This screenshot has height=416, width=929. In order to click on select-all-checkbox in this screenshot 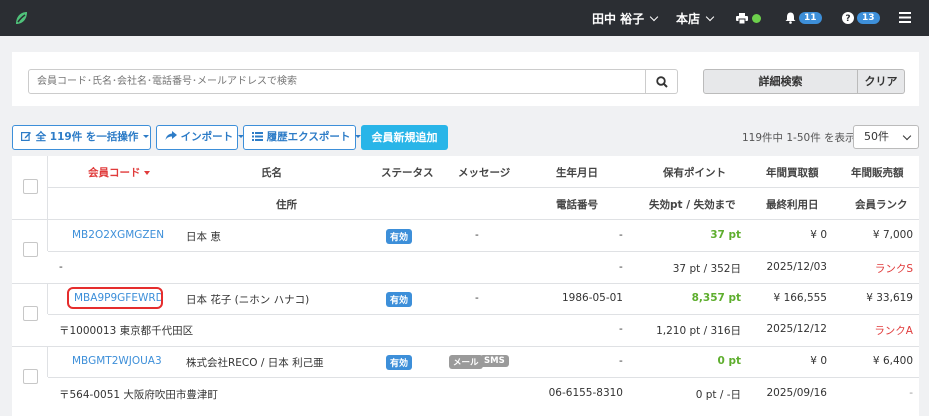, I will do `click(30, 186)`.